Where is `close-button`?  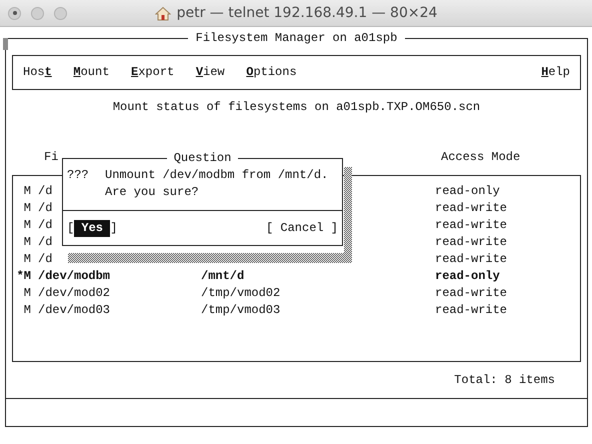
close-button is located at coordinates (14, 13).